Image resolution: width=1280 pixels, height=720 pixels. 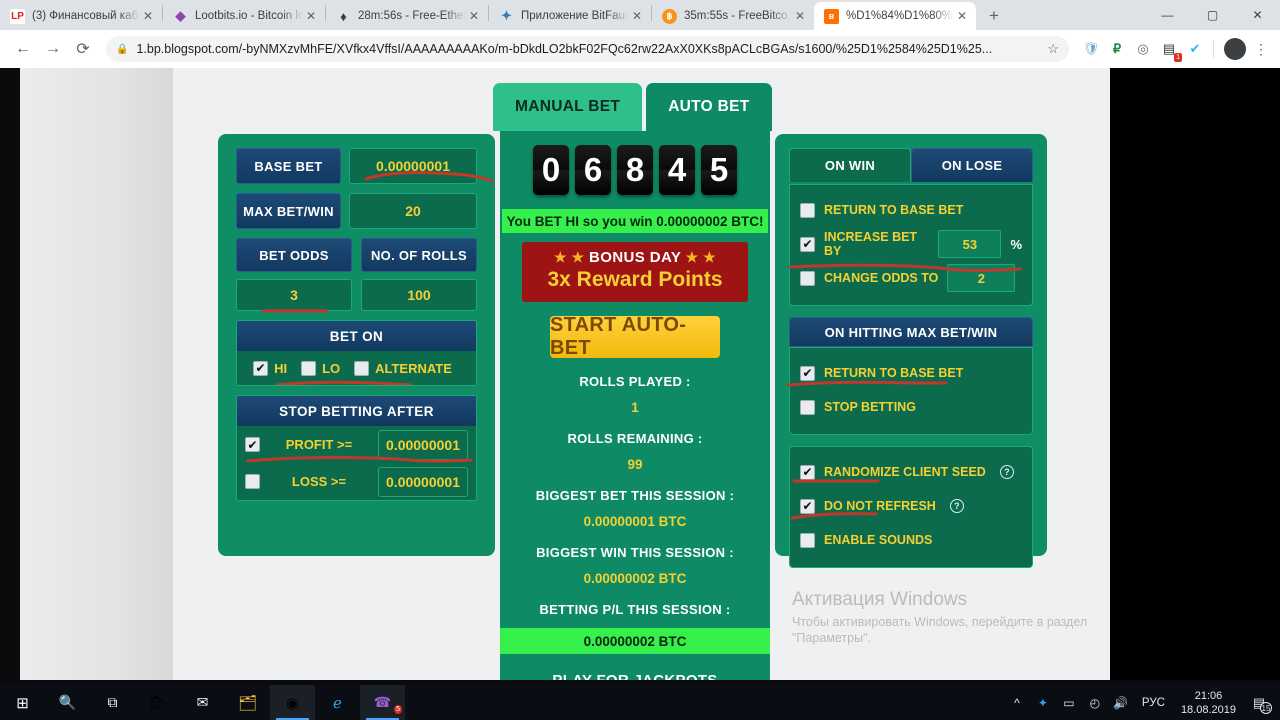 What do you see at coordinates (635, 552) in the screenshot?
I see `biggest-win-label: BIGGEST WIN THIS SESSION :` at bounding box center [635, 552].